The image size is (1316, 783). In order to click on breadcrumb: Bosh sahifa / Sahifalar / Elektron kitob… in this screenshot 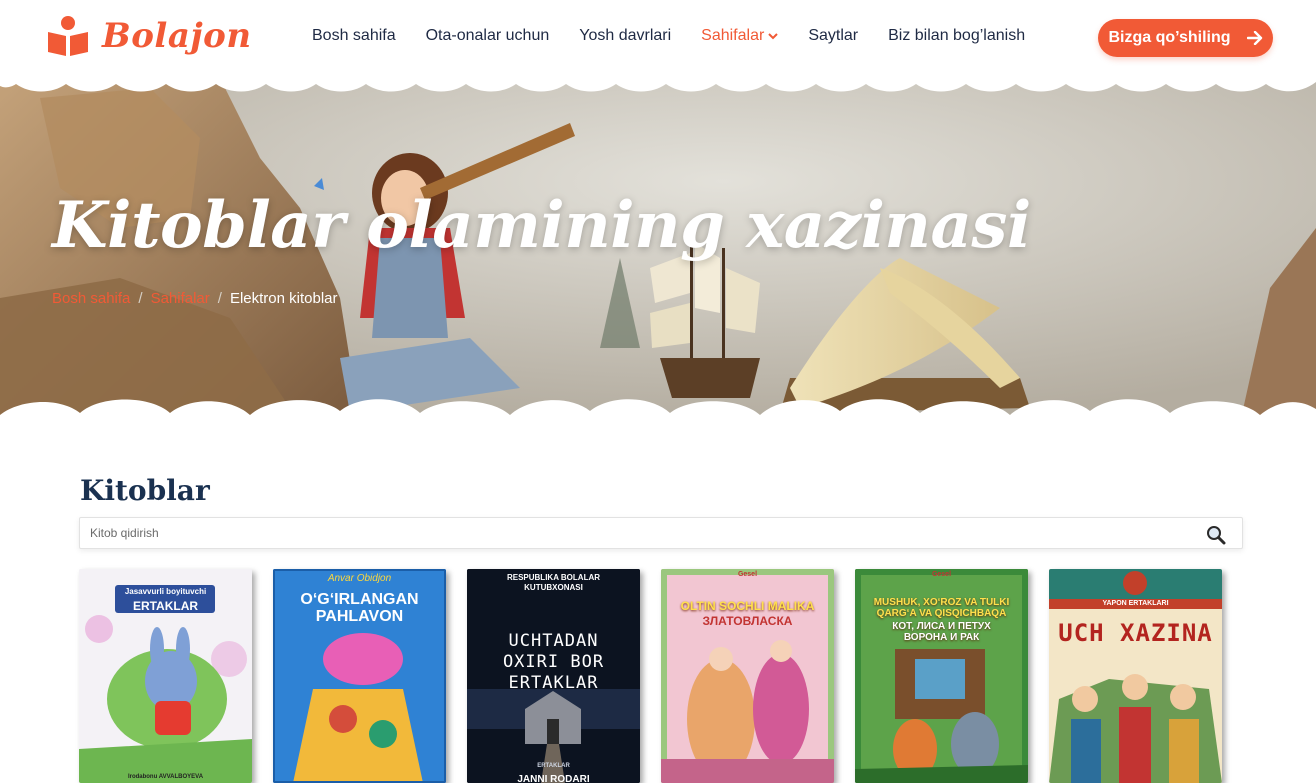, I will do `click(195, 298)`.